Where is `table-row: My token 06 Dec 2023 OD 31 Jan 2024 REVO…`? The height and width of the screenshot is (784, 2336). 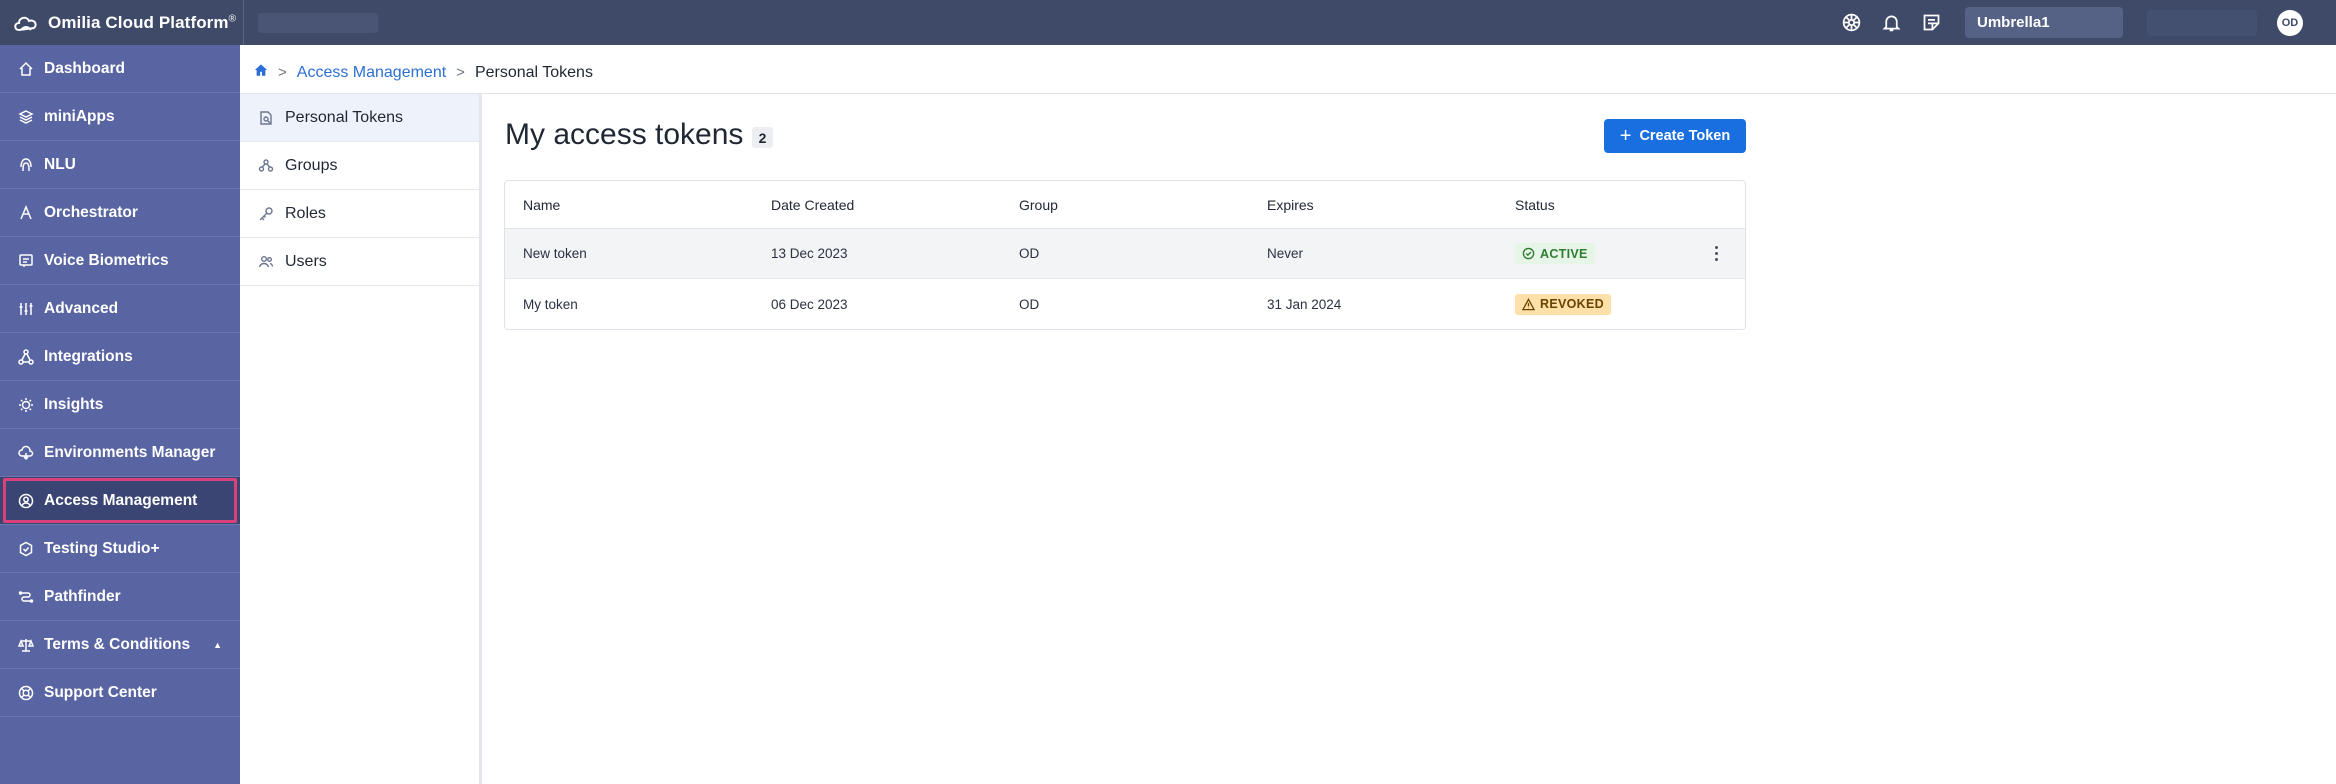 table-row: My token 06 Dec 2023 OD 31 Jan 2024 REVO… is located at coordinates (1125, 304).